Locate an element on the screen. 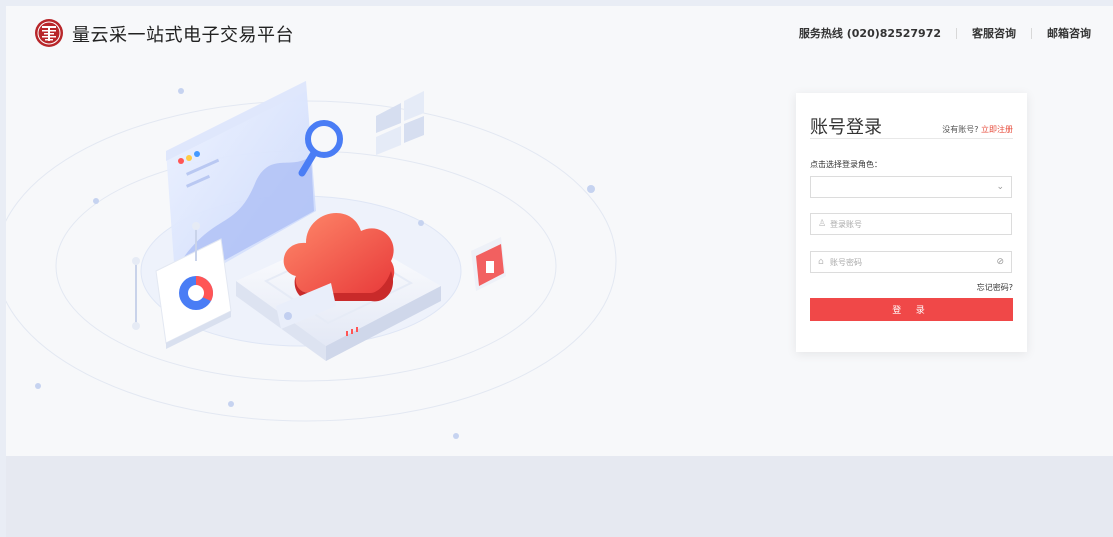  eye-off-icon: ⊘ is located at coordinates (1000, 262).